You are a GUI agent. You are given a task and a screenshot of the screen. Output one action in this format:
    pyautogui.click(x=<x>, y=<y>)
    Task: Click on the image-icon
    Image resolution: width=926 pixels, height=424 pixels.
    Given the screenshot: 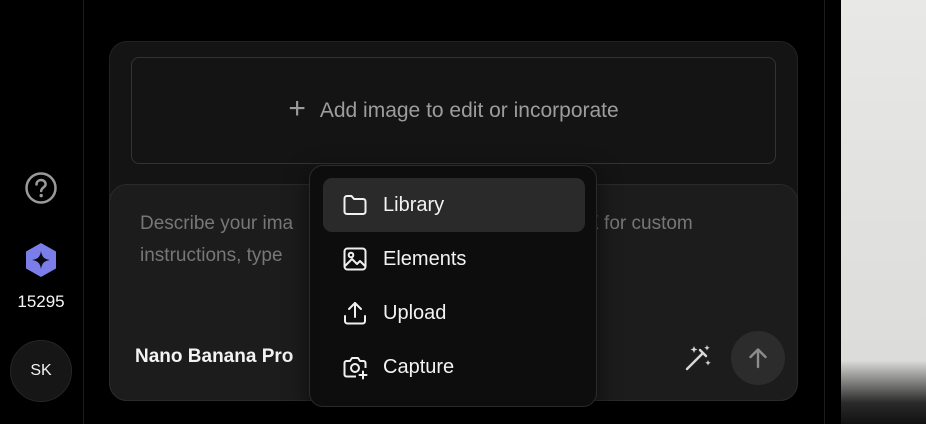 What is the action you would take?
    pyautogui.click(x=355, y=259)
    